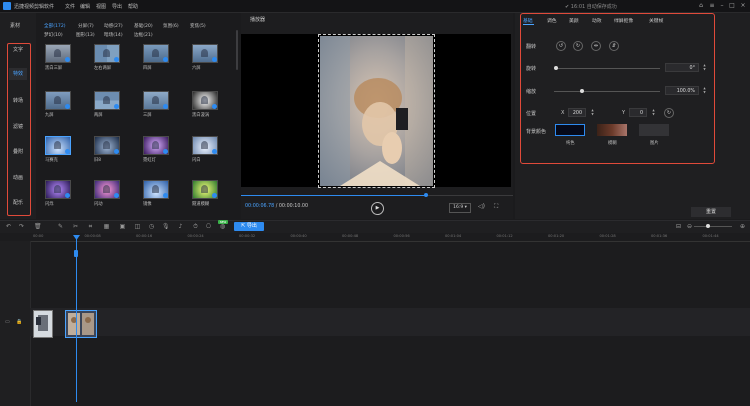 Image resolution: width=750 pixels, height=406 pixels. I want to click on audio-icon: ♪, so click(180, 226).